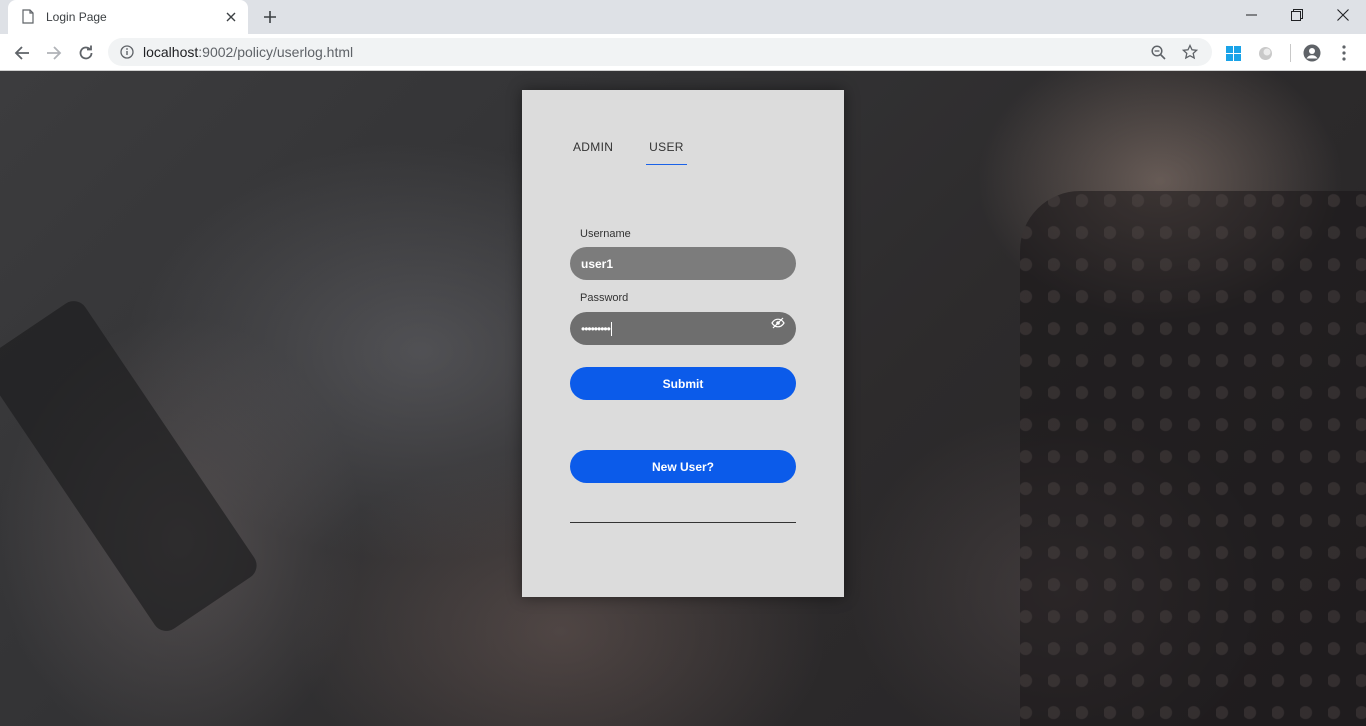 The image size is (1366, 726). I want to click on minimize-icon, so click(1251, 15).